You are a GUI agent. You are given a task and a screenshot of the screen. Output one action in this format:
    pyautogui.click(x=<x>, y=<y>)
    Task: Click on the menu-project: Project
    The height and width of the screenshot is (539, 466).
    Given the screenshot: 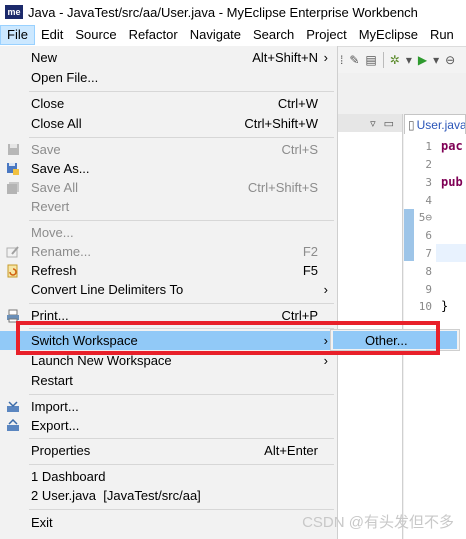 What is the action you would take?
    pyautogui.click(x=326, y=35)
    